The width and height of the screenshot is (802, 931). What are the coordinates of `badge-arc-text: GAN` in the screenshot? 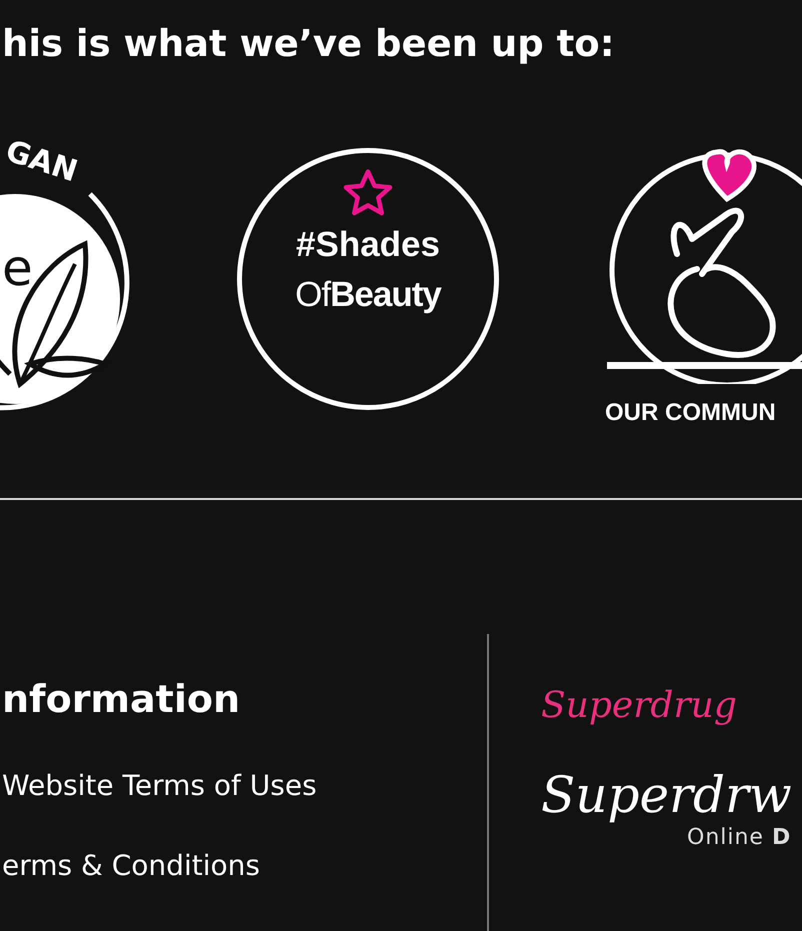 It's located at (41, 162).